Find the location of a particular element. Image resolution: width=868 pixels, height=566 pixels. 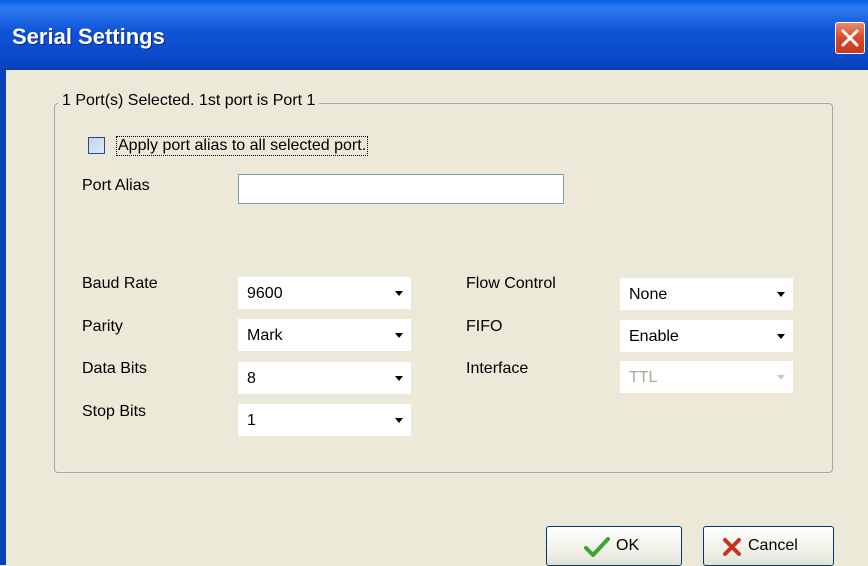

title-bar: Serial Settings is located at coordinates (434, 35).